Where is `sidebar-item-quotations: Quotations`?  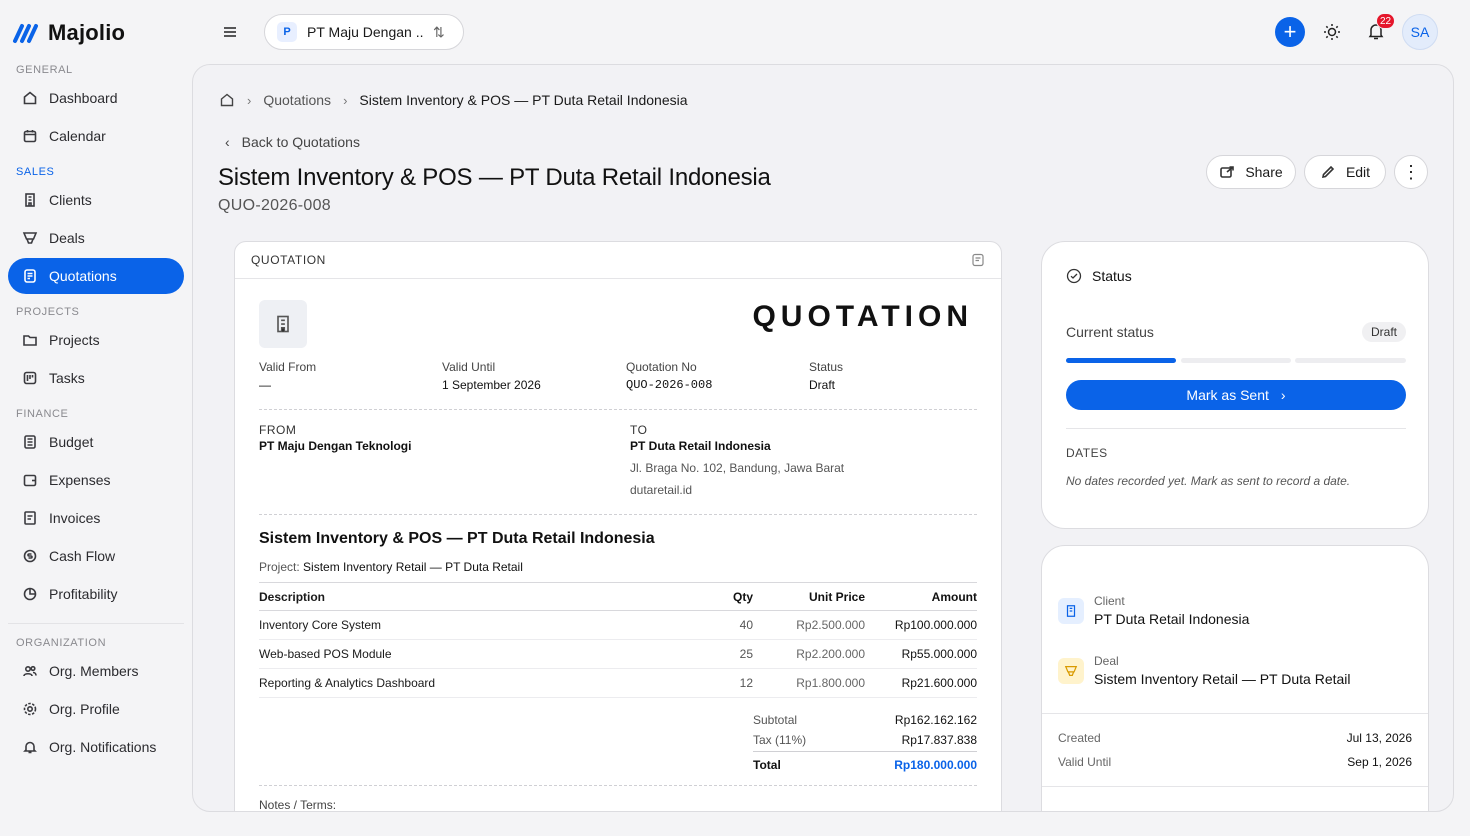 sidebar-item-quotations: Quotations is located at coordinates (96, 276).